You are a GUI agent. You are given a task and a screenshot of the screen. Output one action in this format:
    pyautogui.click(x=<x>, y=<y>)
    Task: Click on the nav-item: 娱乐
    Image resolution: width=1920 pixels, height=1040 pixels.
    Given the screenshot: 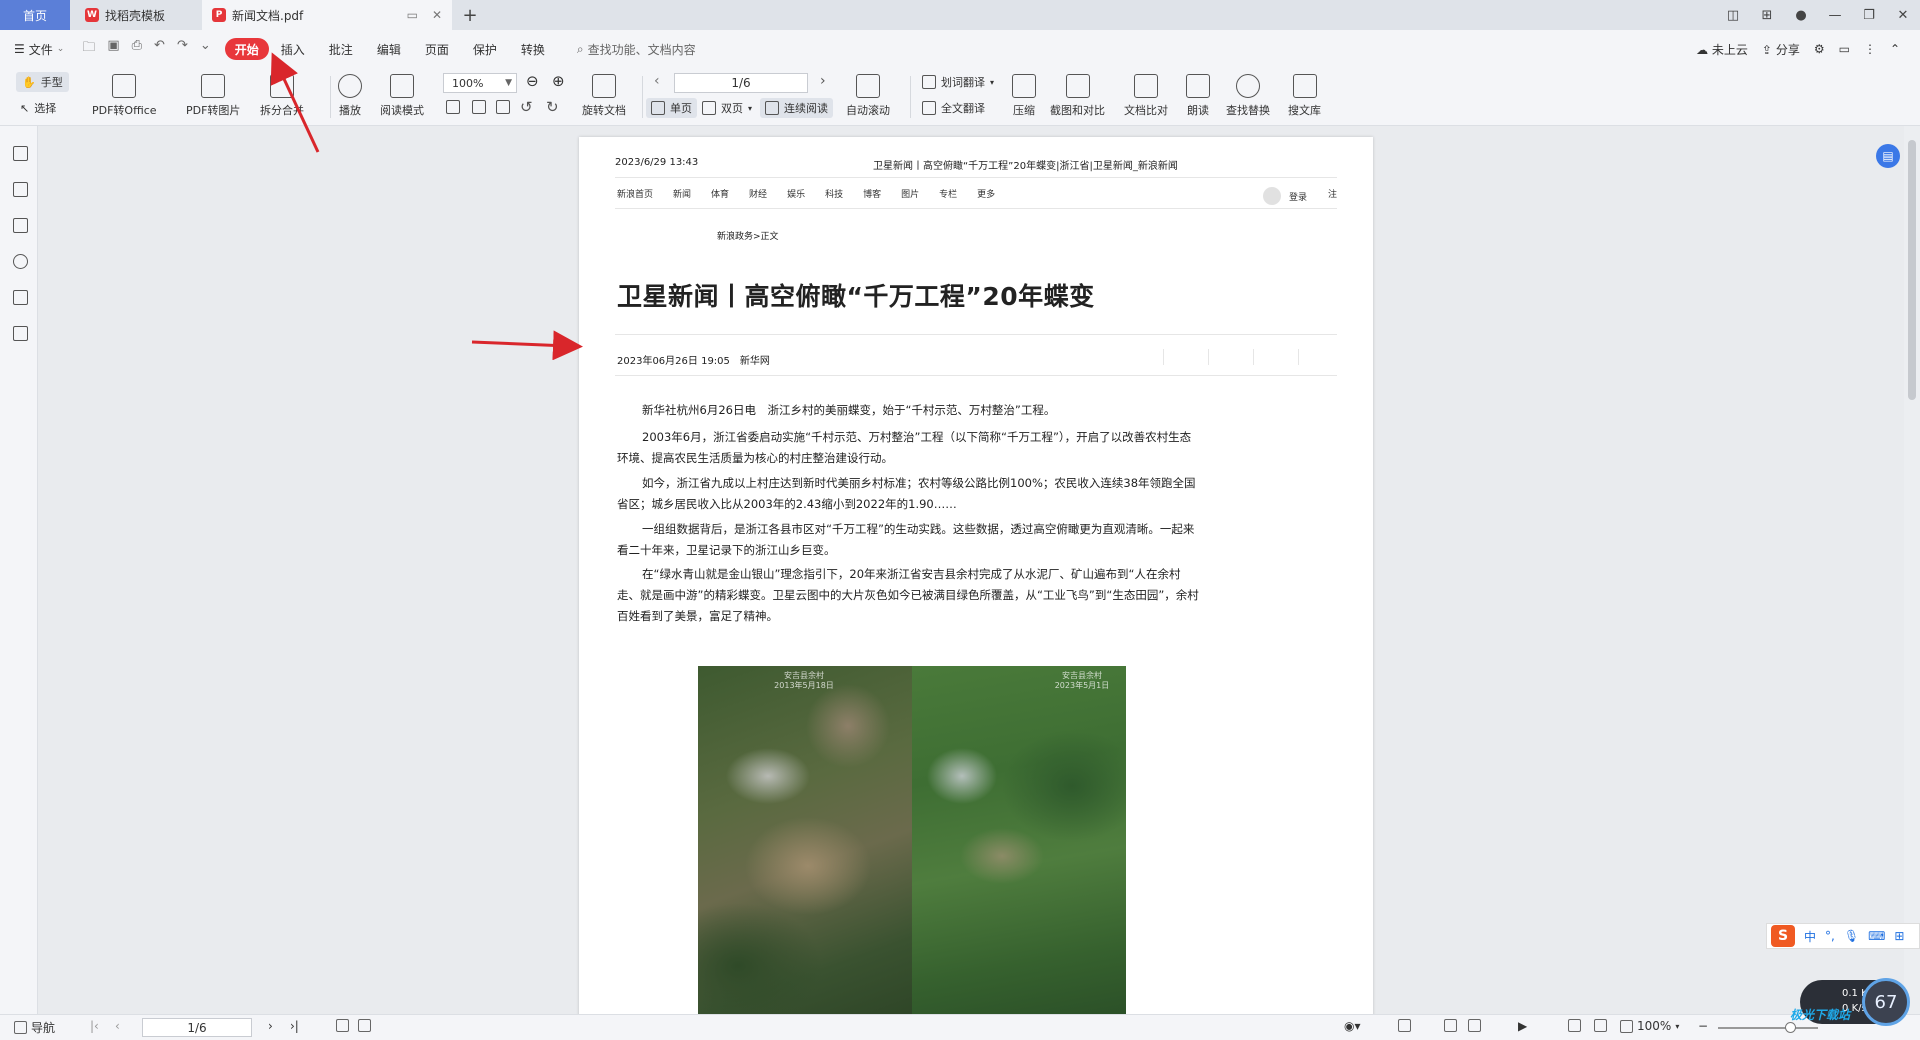 What is the action you would take?
    pyautogui.click(x=796, y=193)
    